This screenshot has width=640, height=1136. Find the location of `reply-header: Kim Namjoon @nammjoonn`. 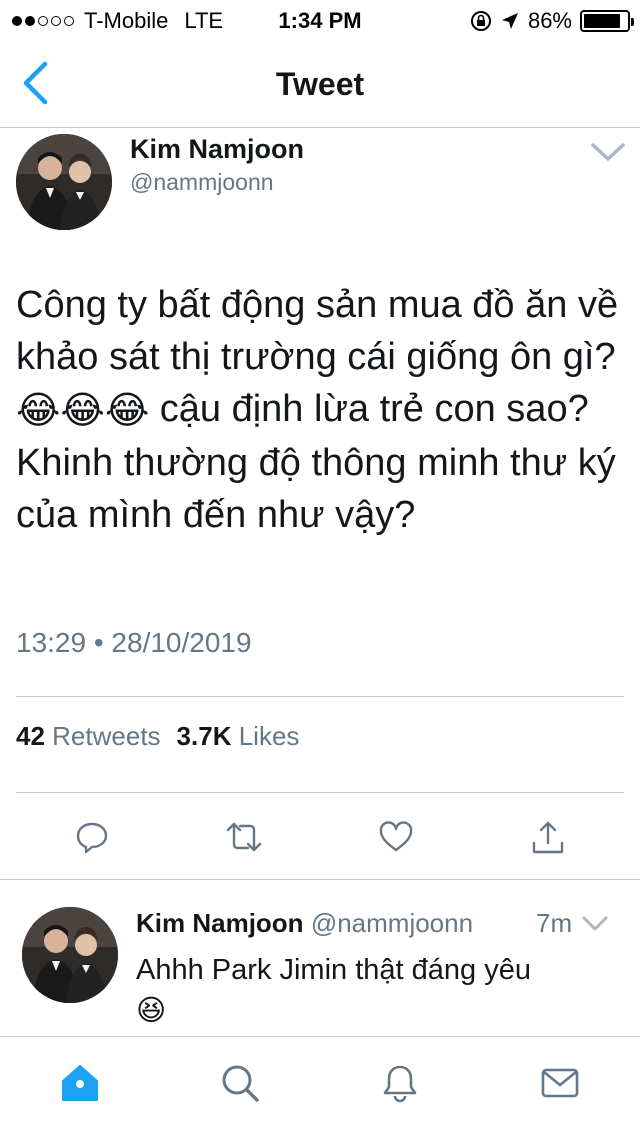

reply-header: Kim Namjoon @nammjoonn is located at coordinates (304, 923).